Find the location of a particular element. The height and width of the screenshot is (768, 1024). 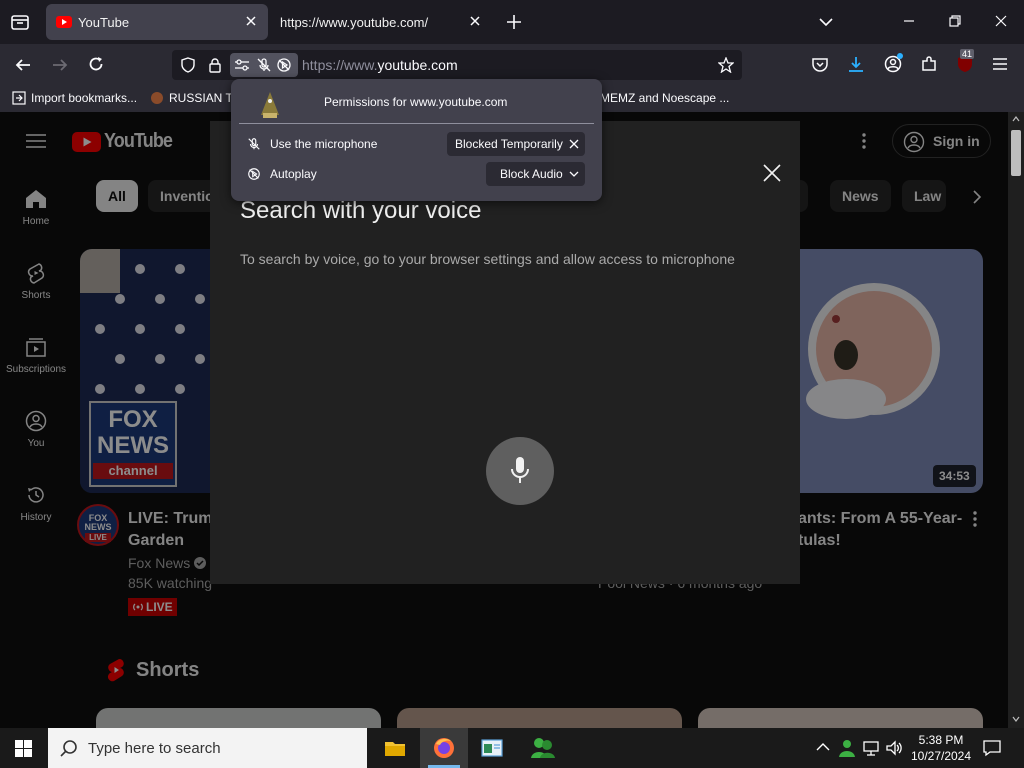

permissions-settings-icon is located at coordinates (242, 65).